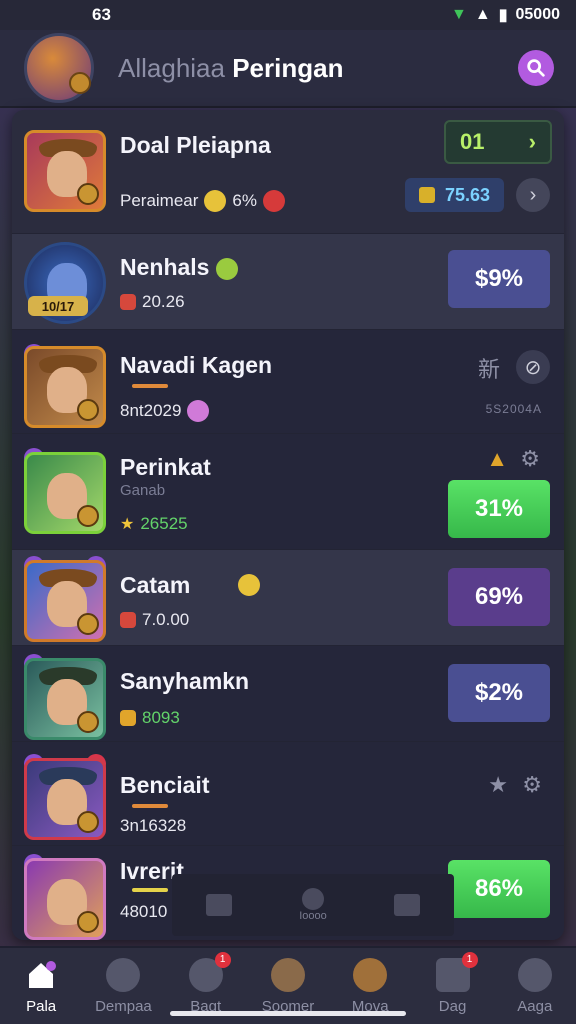  I want to click on player-stats: Peraimear 6%, so click(202, 201).